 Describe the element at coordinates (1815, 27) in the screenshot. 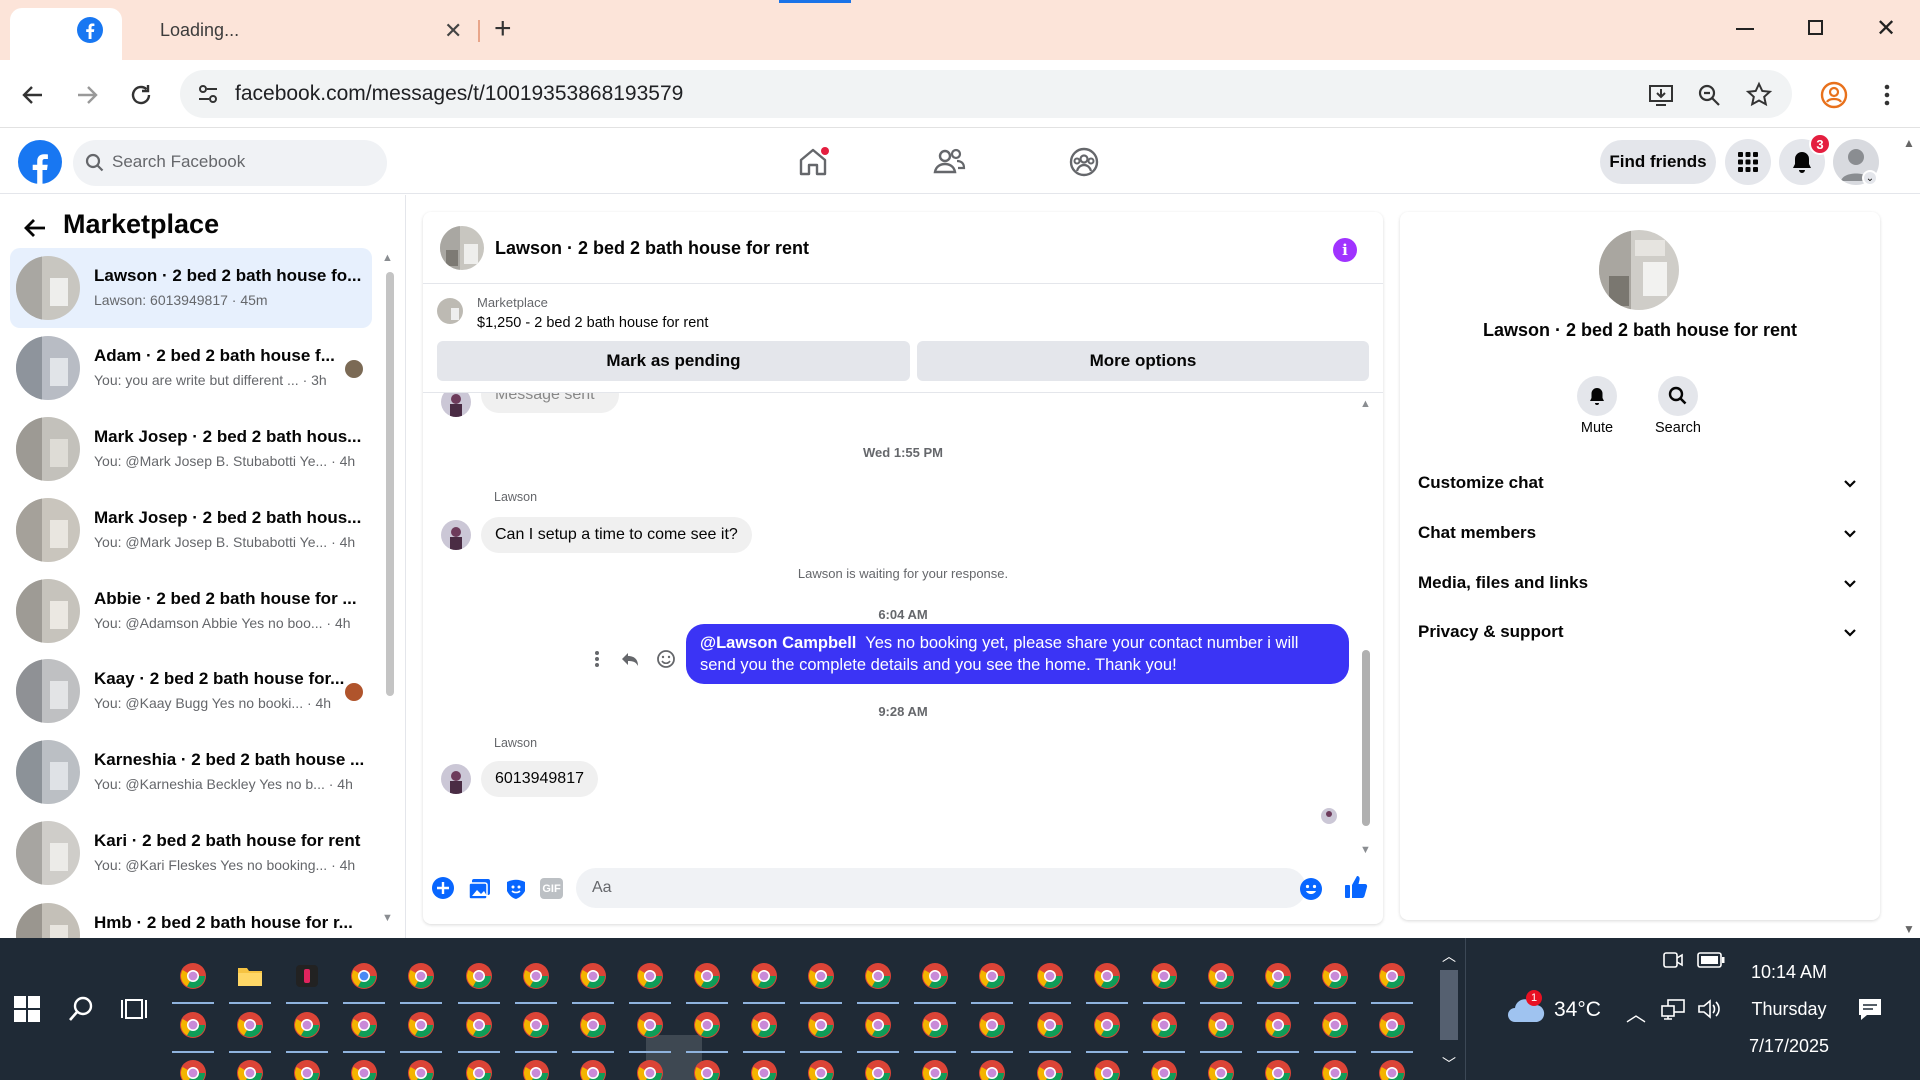

I see `restore-icon` at that location.